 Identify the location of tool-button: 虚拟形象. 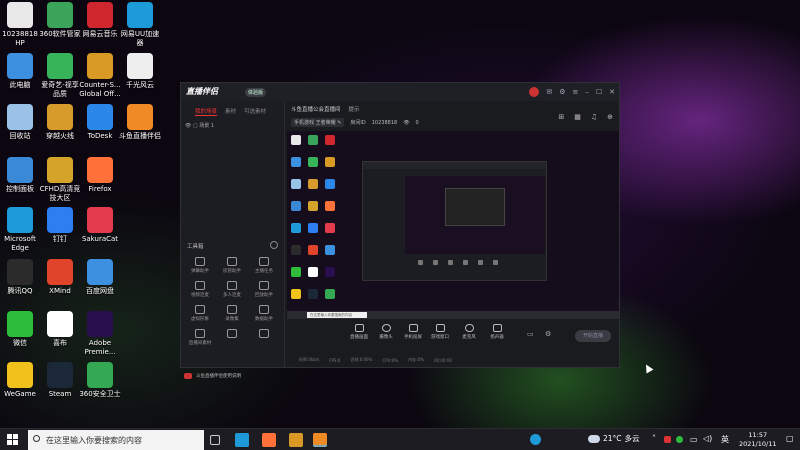
(200, 313).